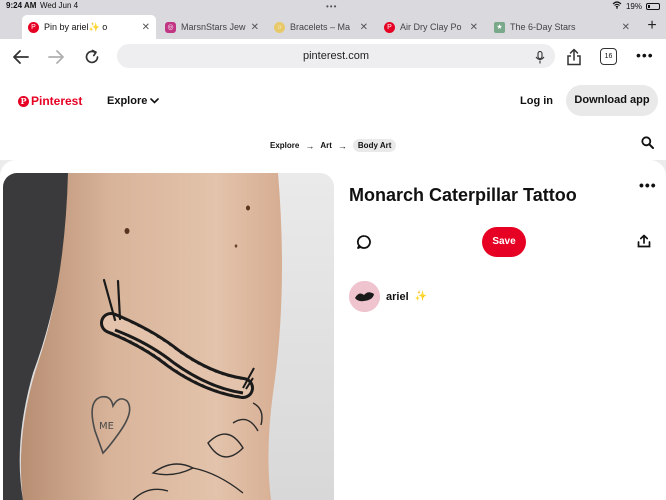  Describe the element at coordinates (59, 5) in the screenshot. I see `status-date: Wed Jun 4` at that location.